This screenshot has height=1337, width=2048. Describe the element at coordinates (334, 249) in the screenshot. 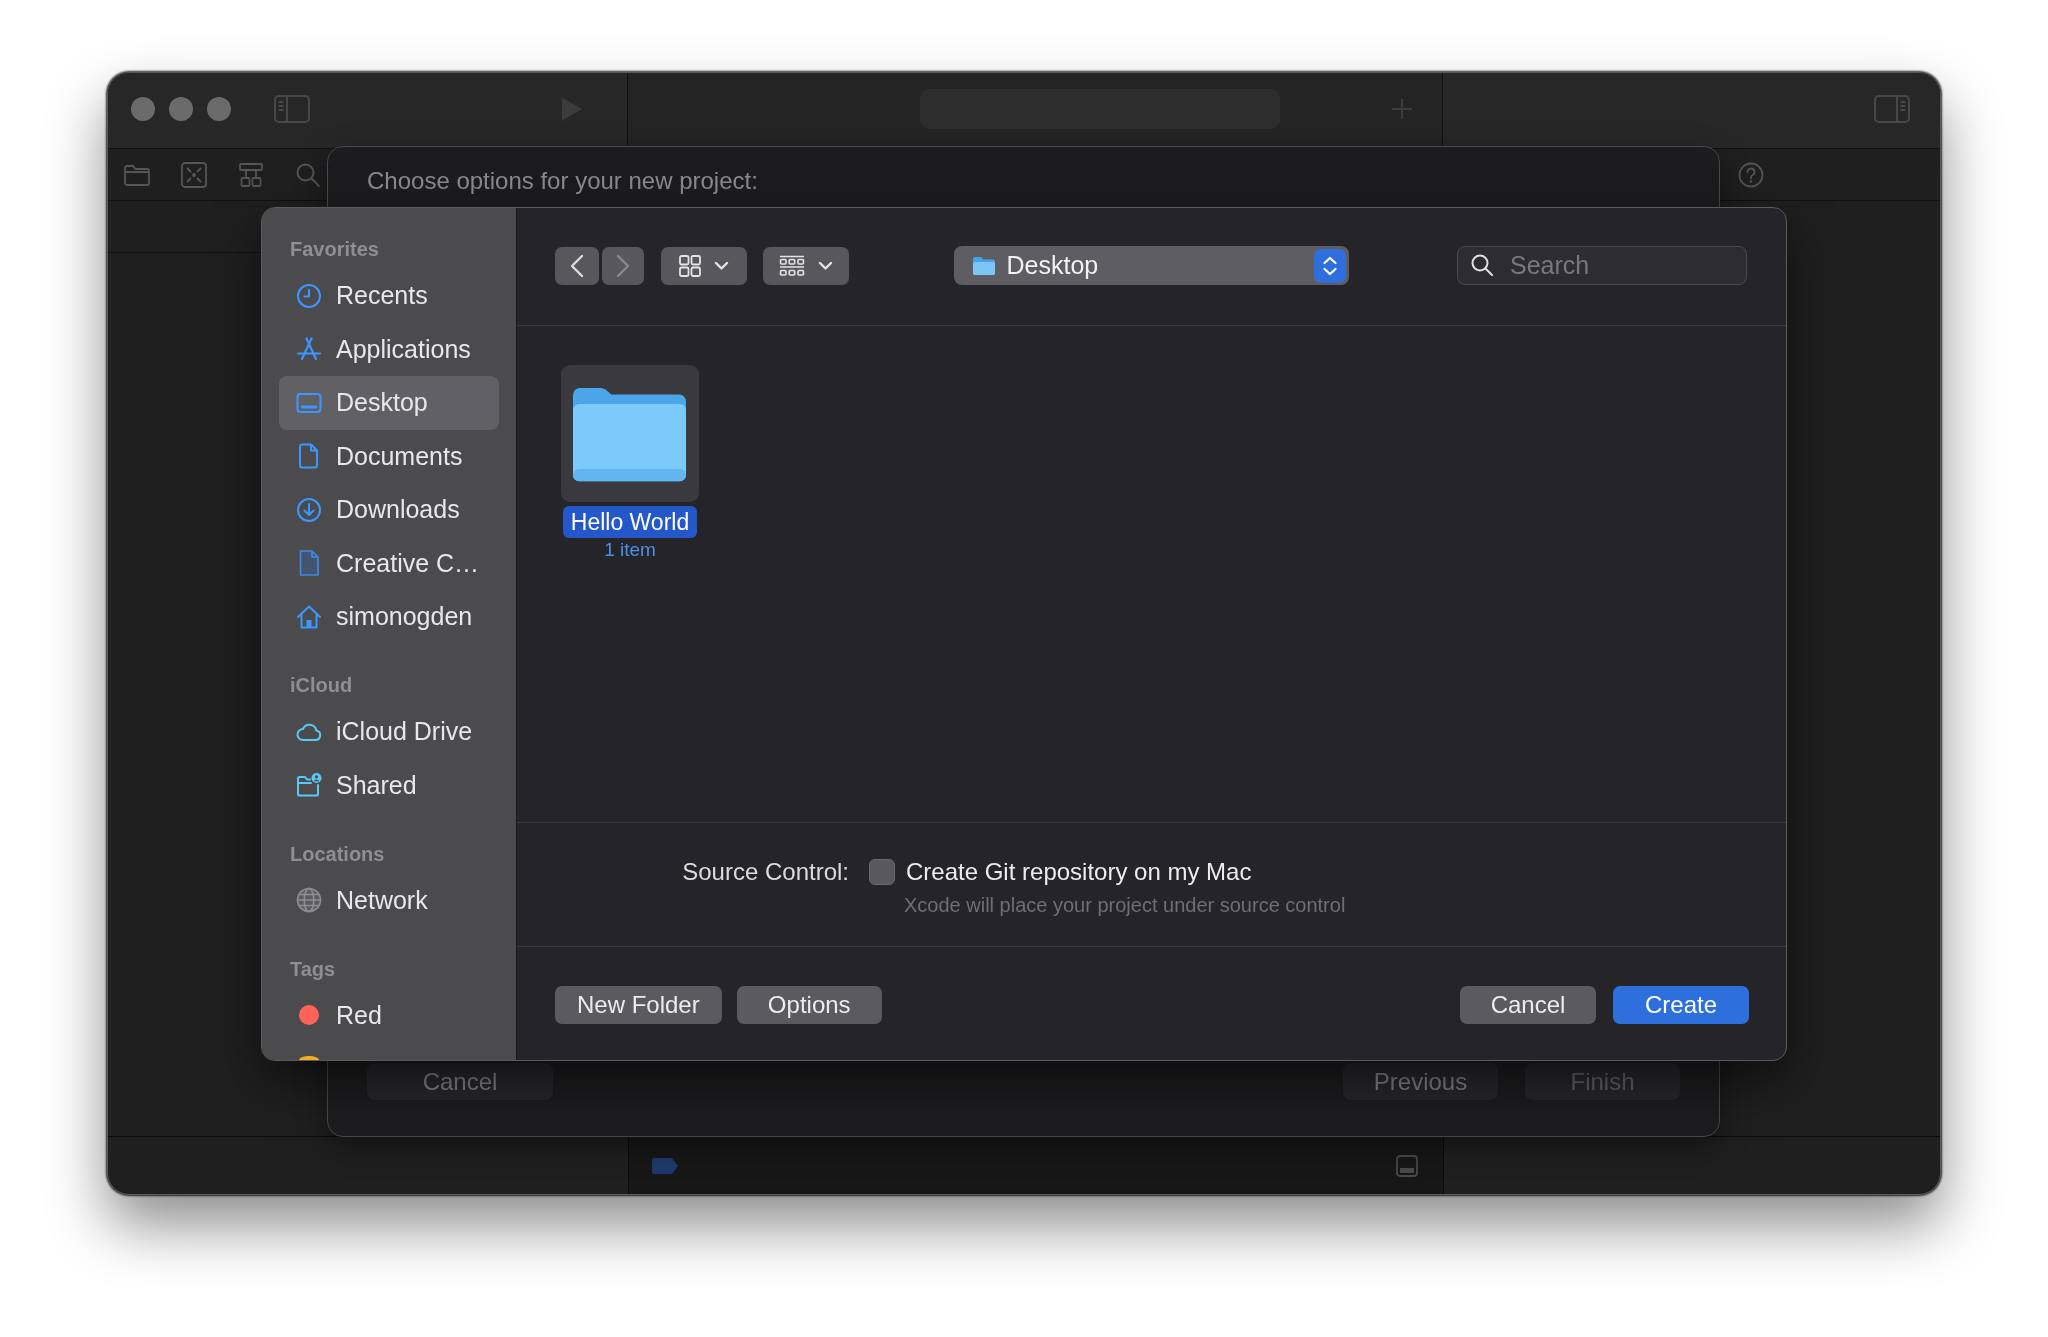

I see `sidebar-heading: Favorites` at that location.